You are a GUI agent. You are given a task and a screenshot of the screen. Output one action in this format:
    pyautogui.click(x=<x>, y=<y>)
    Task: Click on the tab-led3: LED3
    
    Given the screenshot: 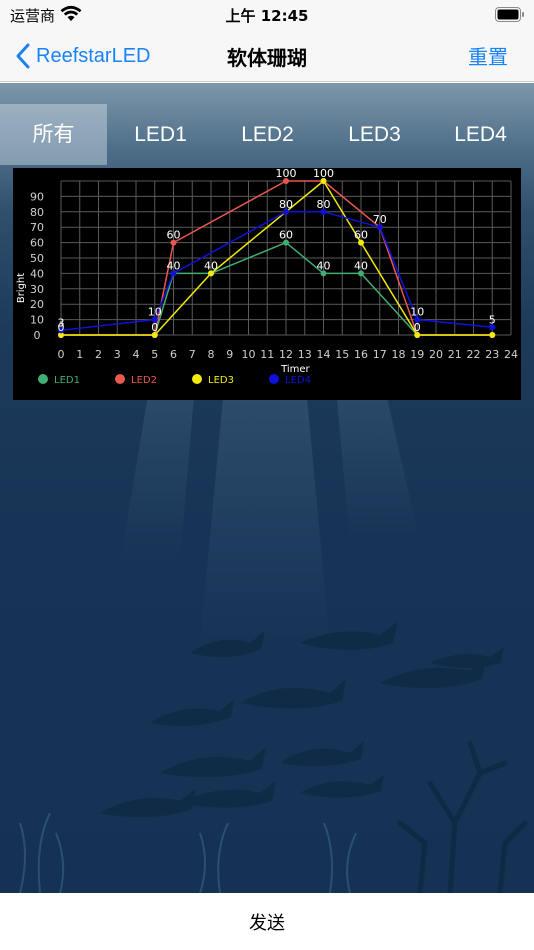 What is the action you would take?
    pyautogui.click(x=374, y=134)
    